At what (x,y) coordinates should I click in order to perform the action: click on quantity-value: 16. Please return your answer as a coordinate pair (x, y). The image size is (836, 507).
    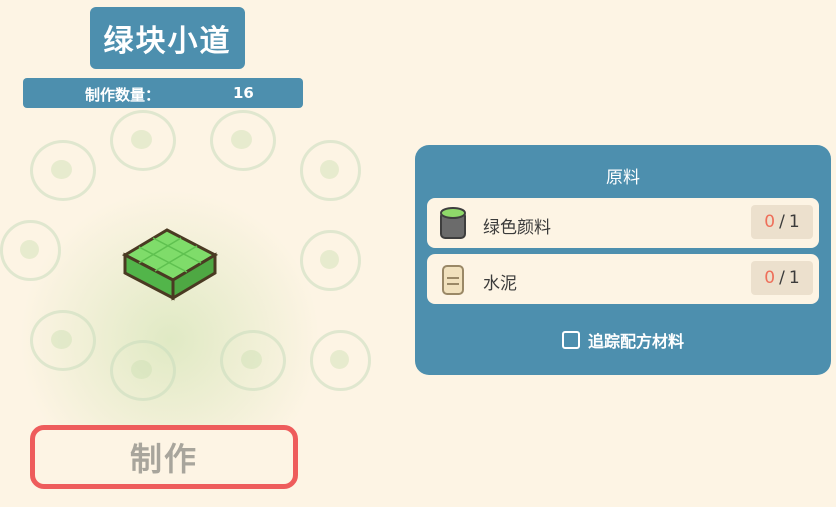
    Looking at the image, I should click on (243, 93).